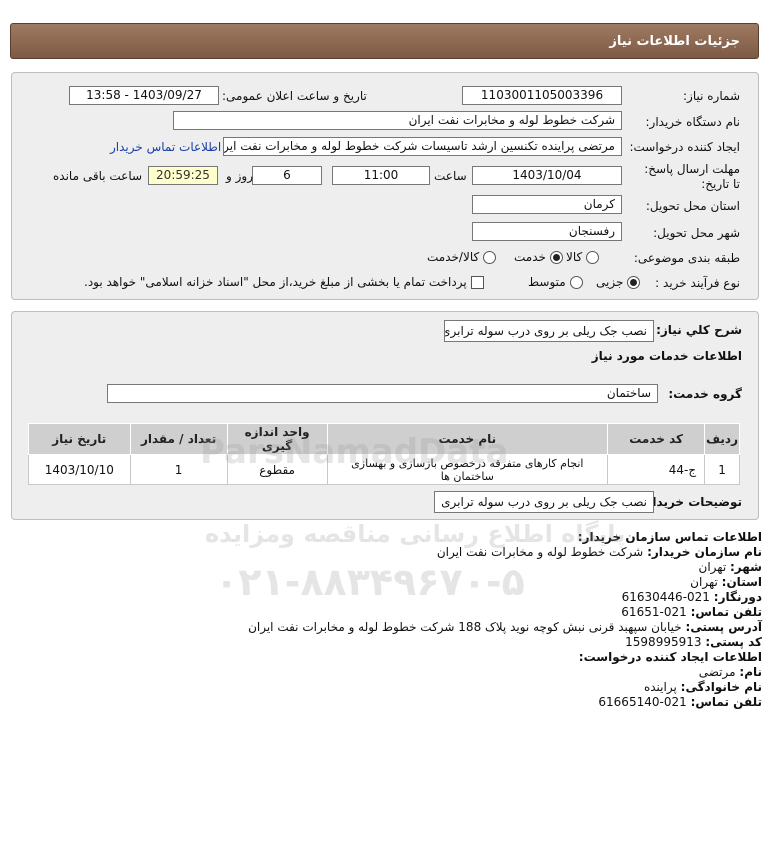  What do you see at coordinates (287, 175) in the screenshot?
I see `days-field: 6` at bounding box center [287, 175].